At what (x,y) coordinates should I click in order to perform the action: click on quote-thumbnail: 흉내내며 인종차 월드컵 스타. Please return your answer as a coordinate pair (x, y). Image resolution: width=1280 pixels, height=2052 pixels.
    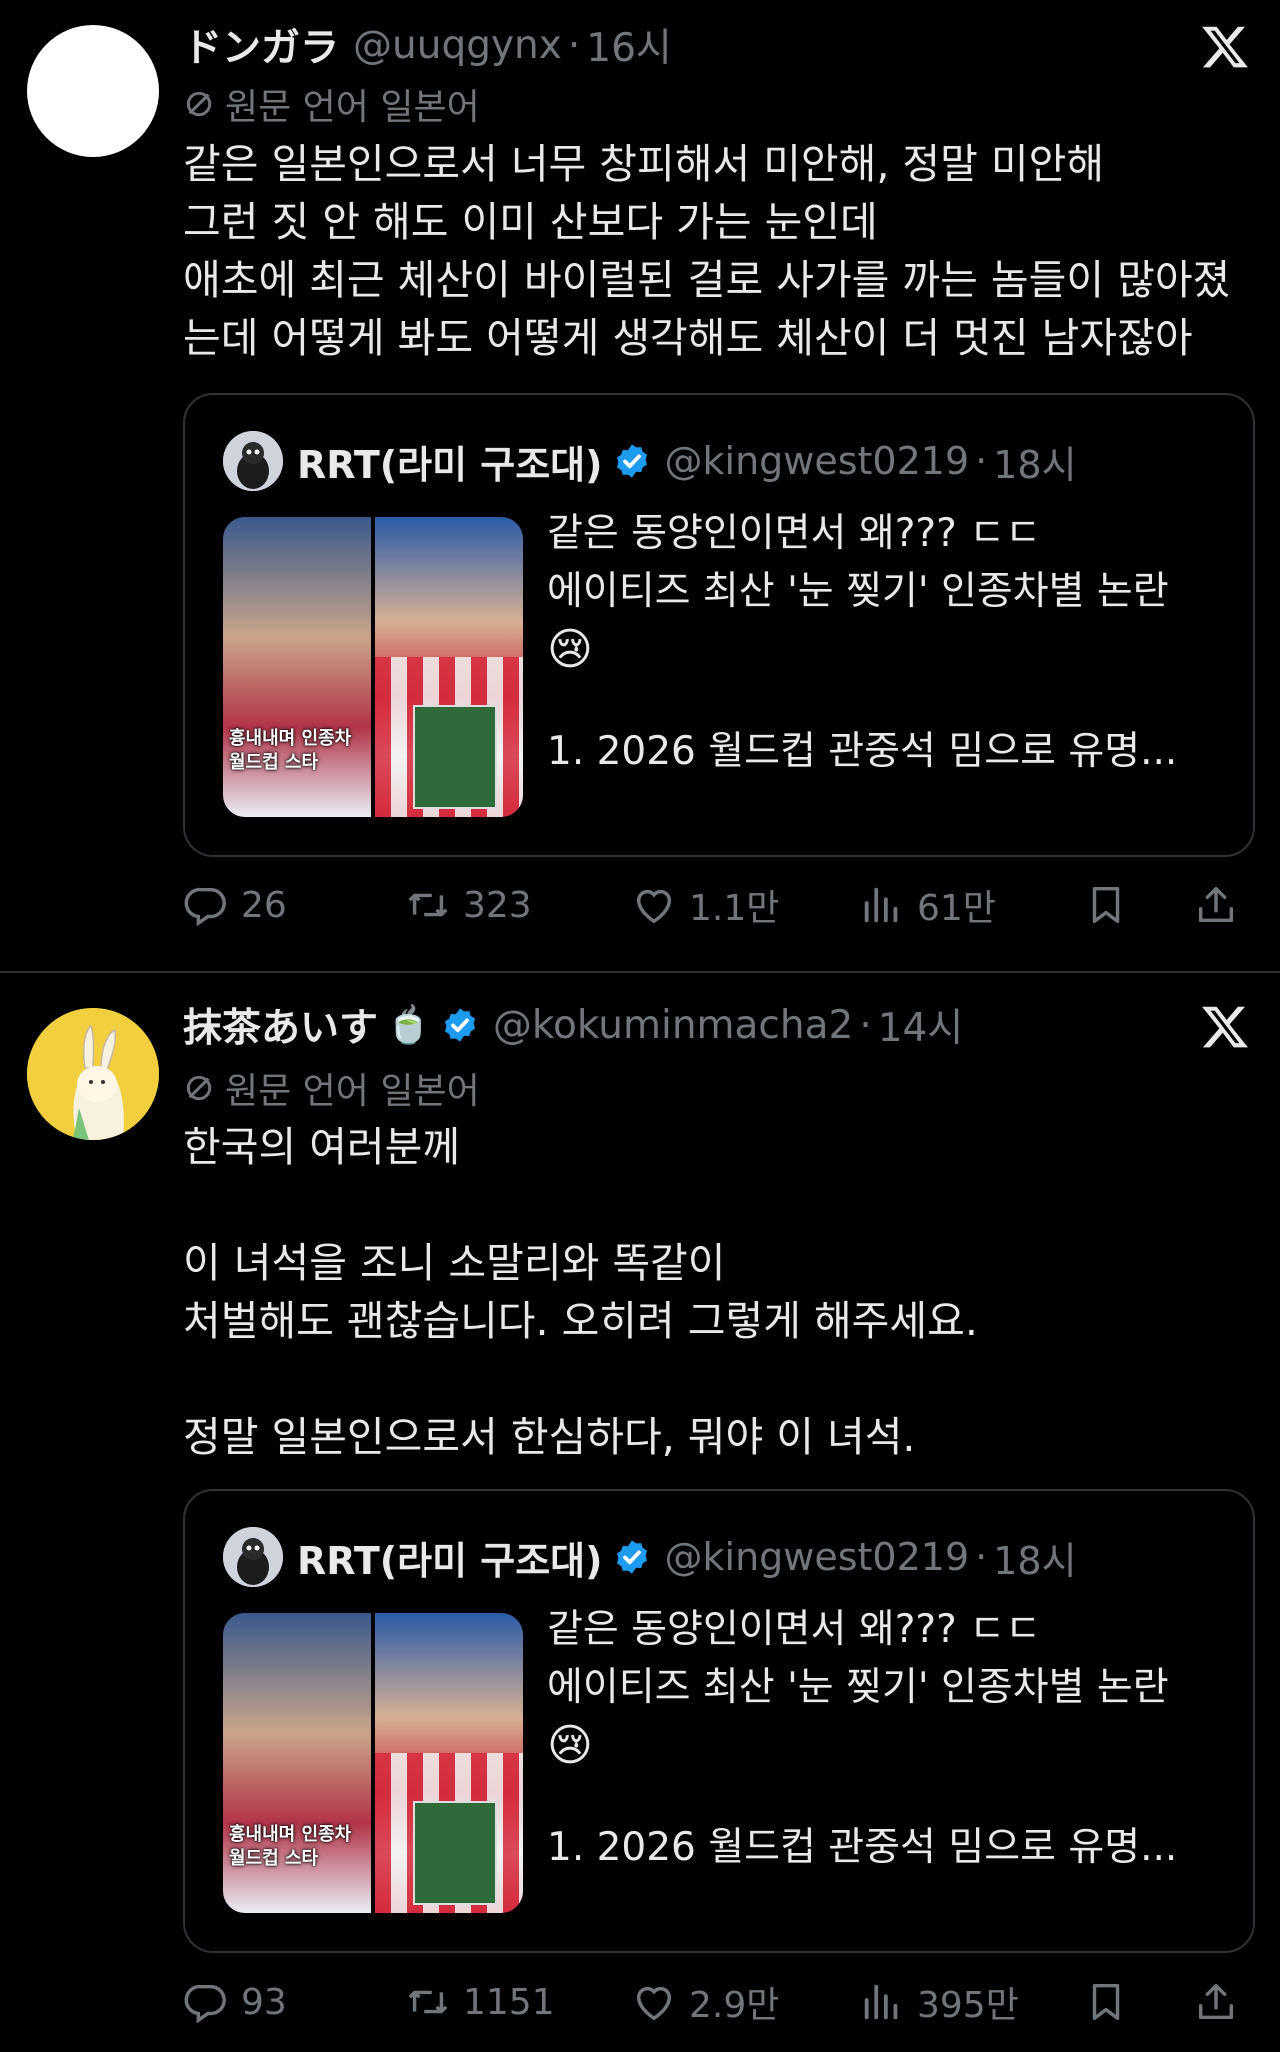
    Looking at the image, I should click on (373, 1763).